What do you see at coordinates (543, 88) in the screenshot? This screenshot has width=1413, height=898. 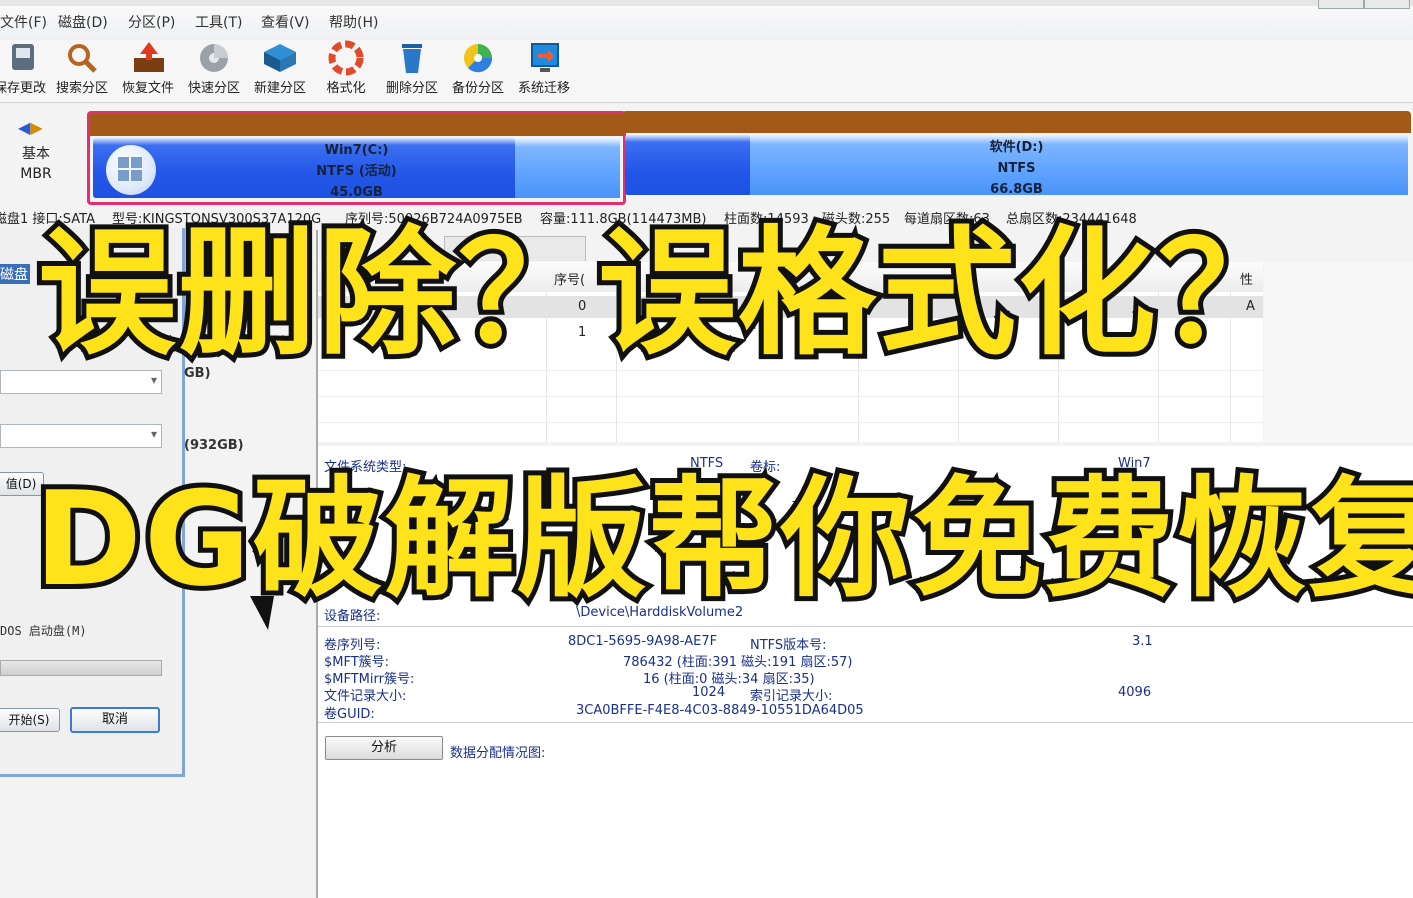 I see `system-migrate-label: 系统迁移` at bounding box center [543, 88].